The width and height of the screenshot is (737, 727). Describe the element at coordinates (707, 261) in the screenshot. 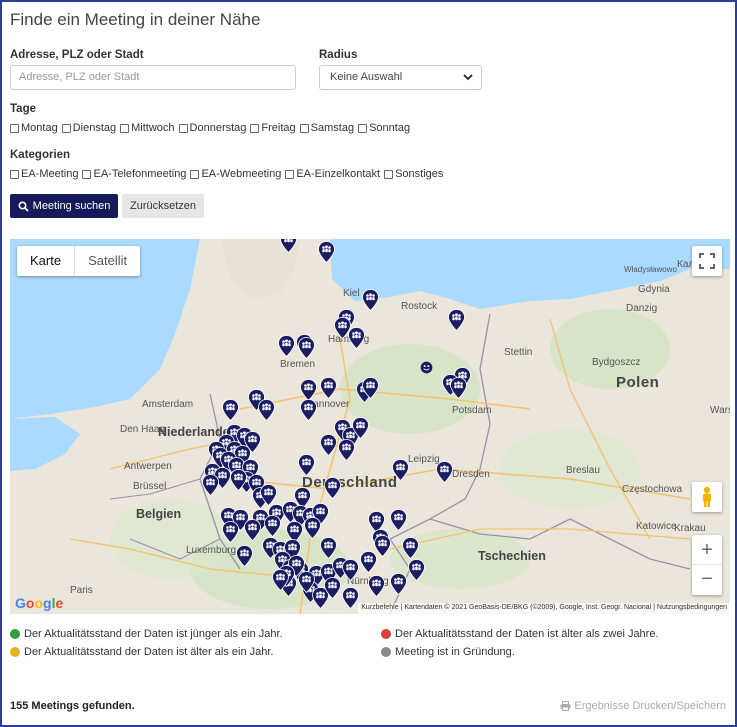

I see `fullscreen-button` at that location.